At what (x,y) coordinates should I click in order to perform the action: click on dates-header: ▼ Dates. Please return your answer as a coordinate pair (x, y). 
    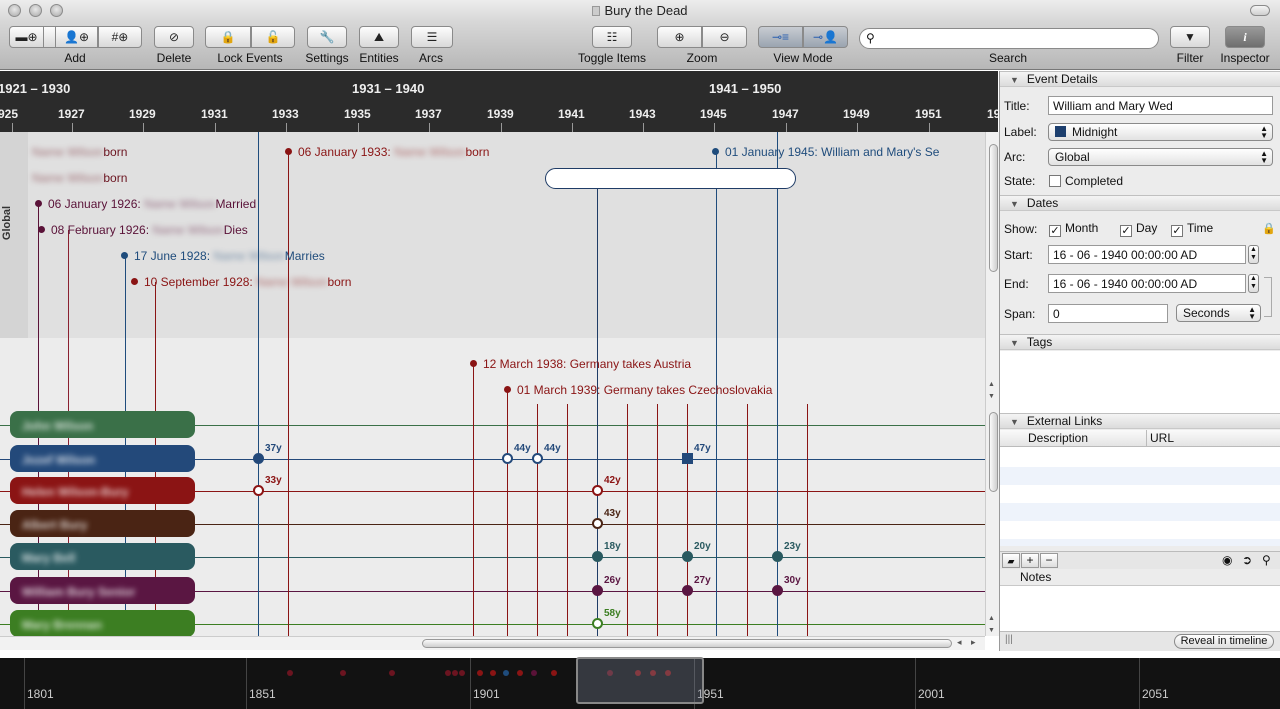
    Looking at the image, I should click on (1140, 203).